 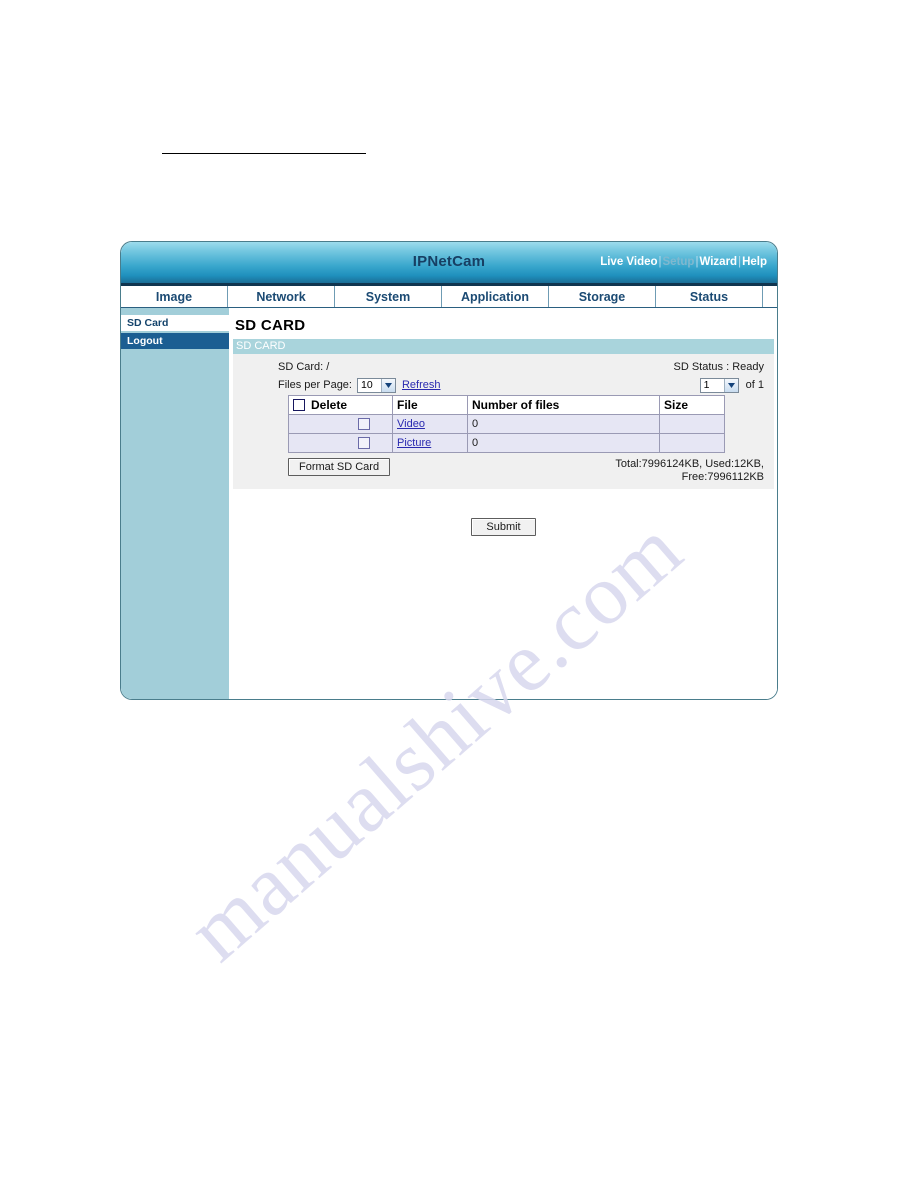 I want to click on storage-usage-line2: Free:7996112KB, so click(x=722, y=477).